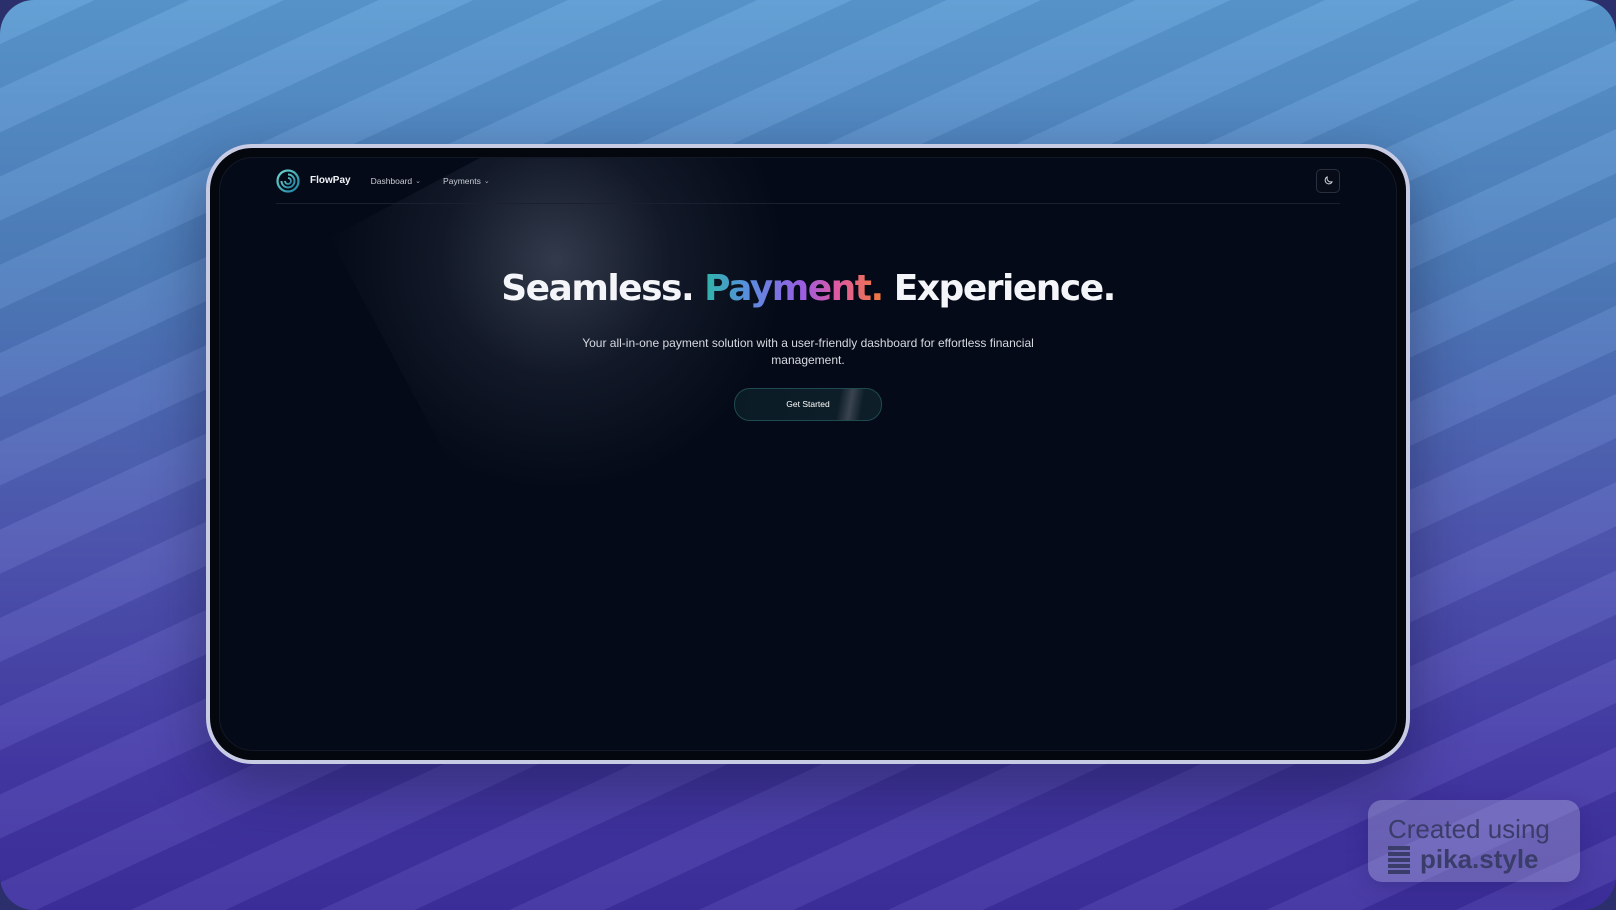 The image size is (1616, 910). Describe the element at coordinates (462, 180) in the screenshot. I see `nav-payments-label: Payments` at that location.